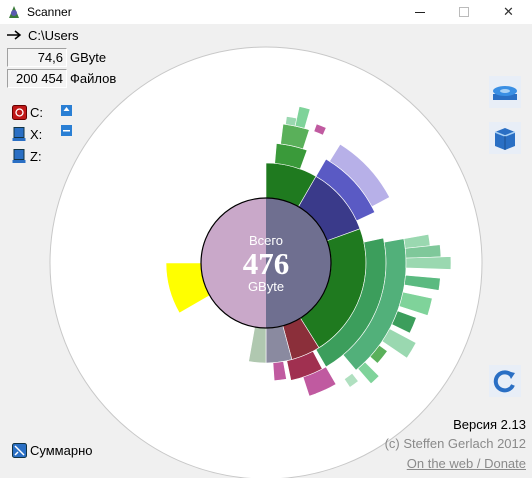 The width and height of the screenshot is (532, 478). Describe the element at coordinates (466, 463) in the screenshot. I see `web-donate-link: On the web / Donate` at that location.